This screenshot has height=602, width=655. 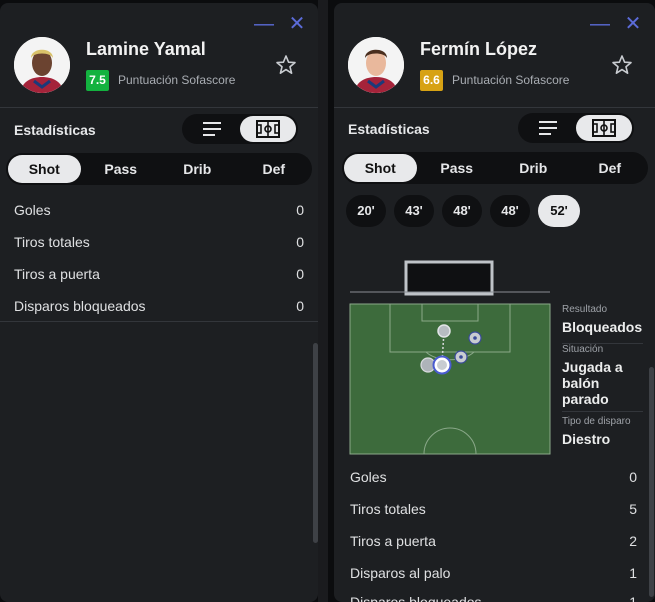 I want to click on stat-label: Disparos al palo, so click(x=400, y=573).